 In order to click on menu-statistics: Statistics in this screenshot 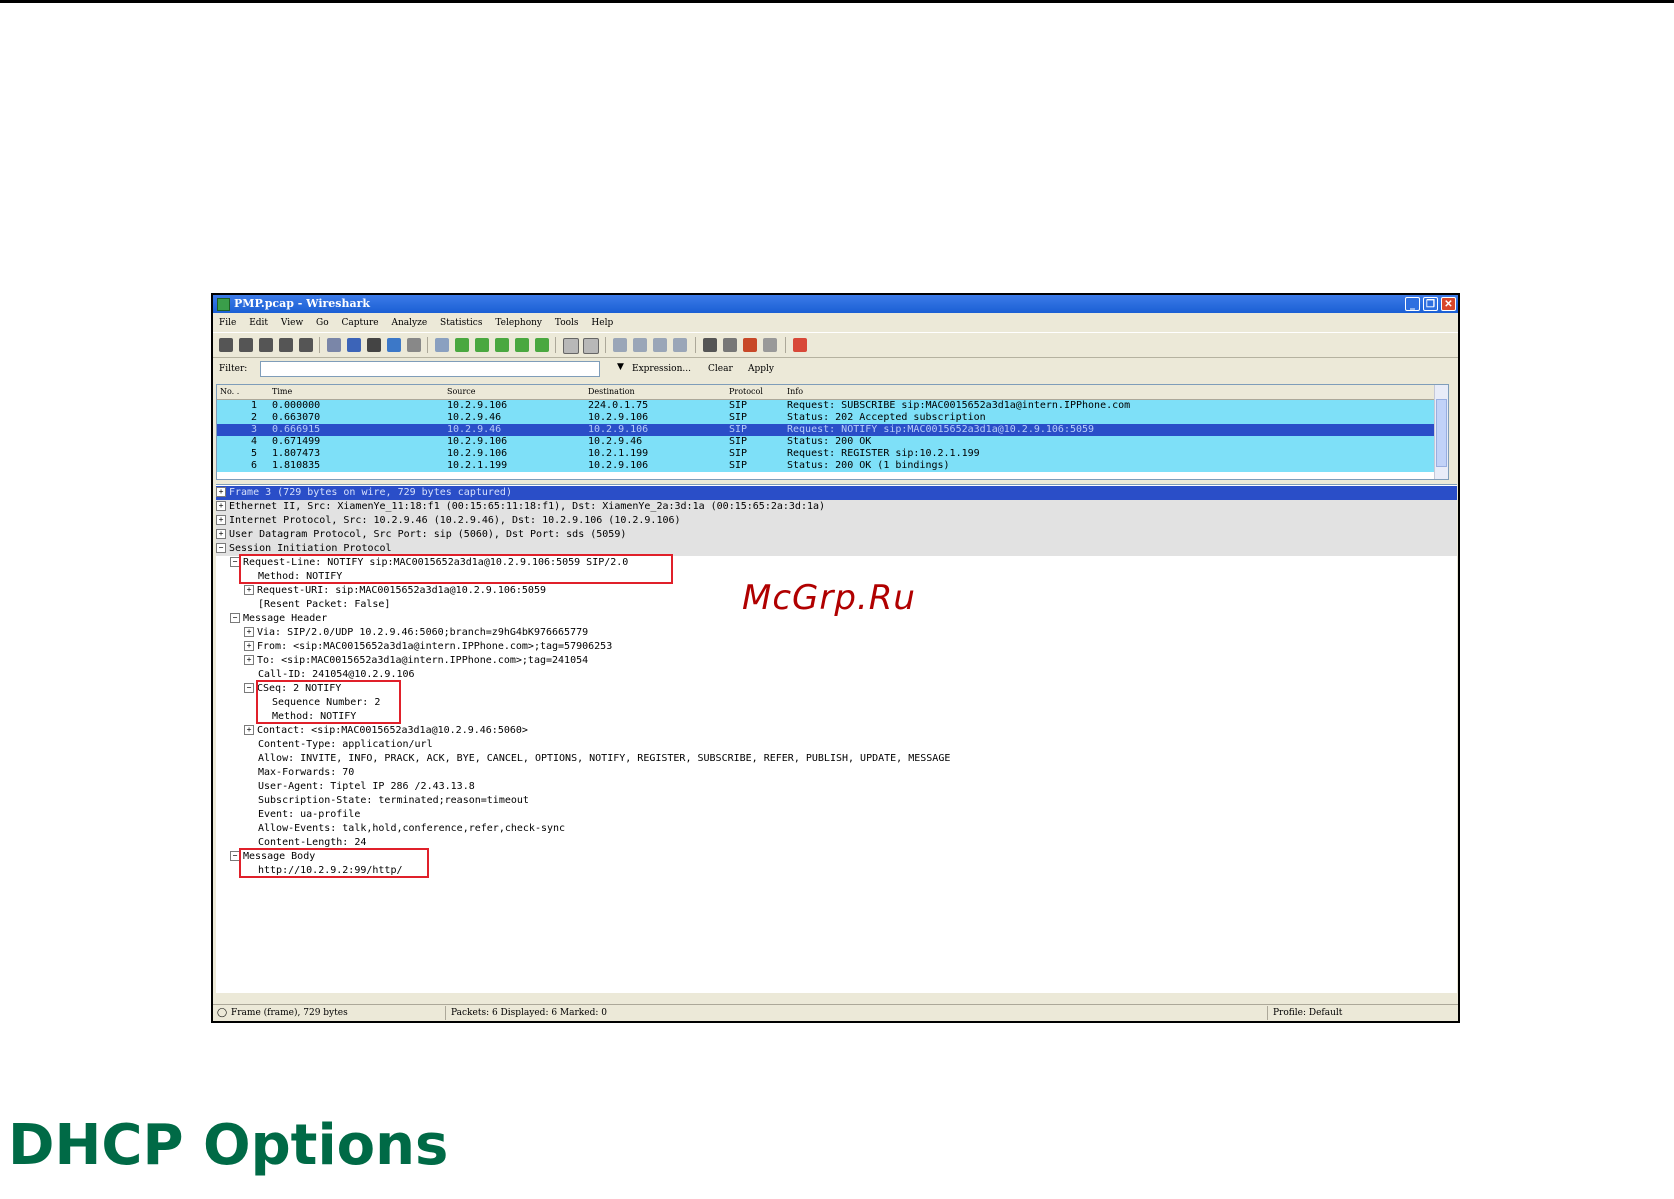, I will do `click(461, 323)`.